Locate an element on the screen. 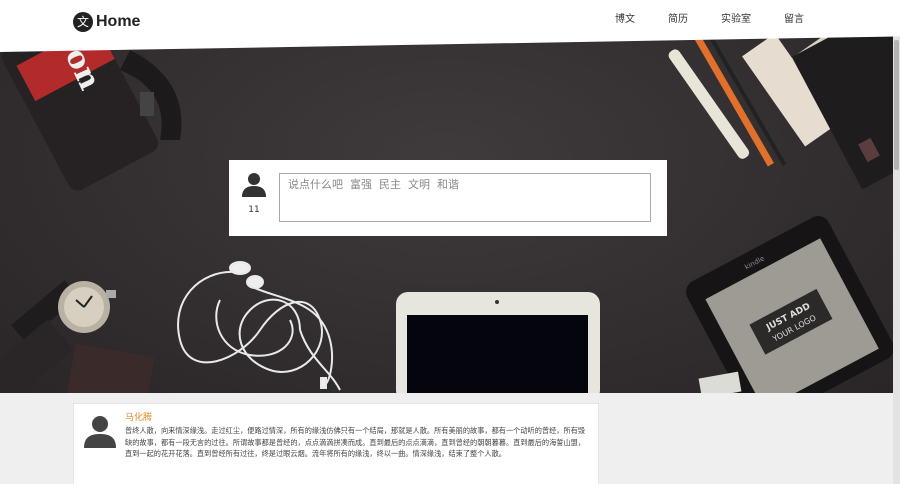  author-avatar-icon is located at coordinates (100, 432).